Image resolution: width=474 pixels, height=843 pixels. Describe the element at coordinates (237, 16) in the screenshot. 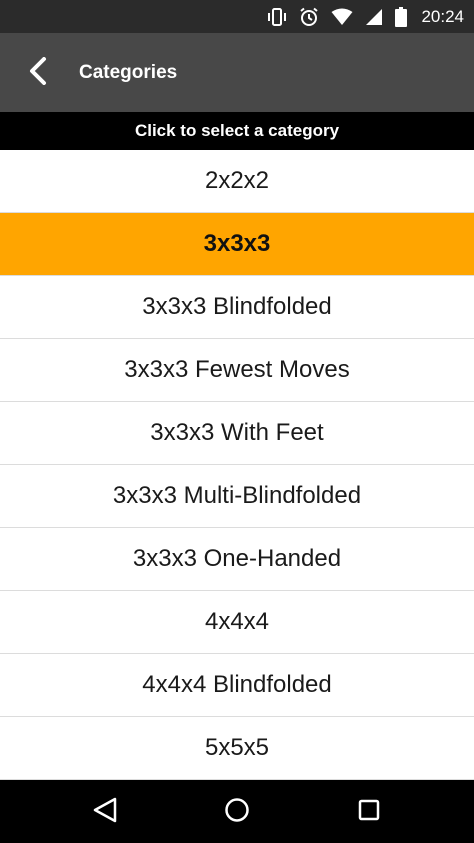

I see `status-bar: 20:24` at that location.